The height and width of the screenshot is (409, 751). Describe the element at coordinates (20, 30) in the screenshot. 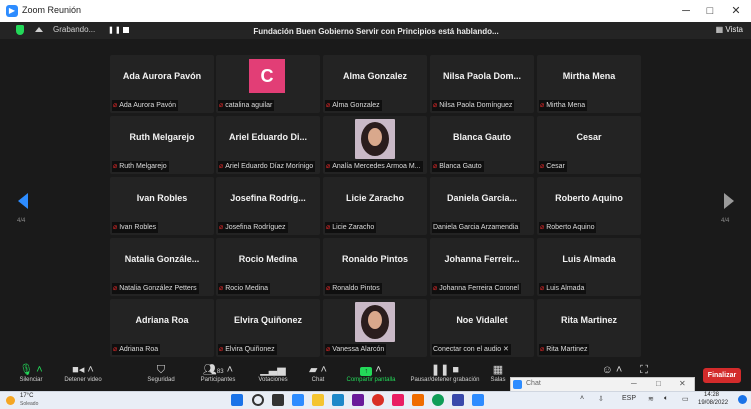

I see `shield-icon` at that location.